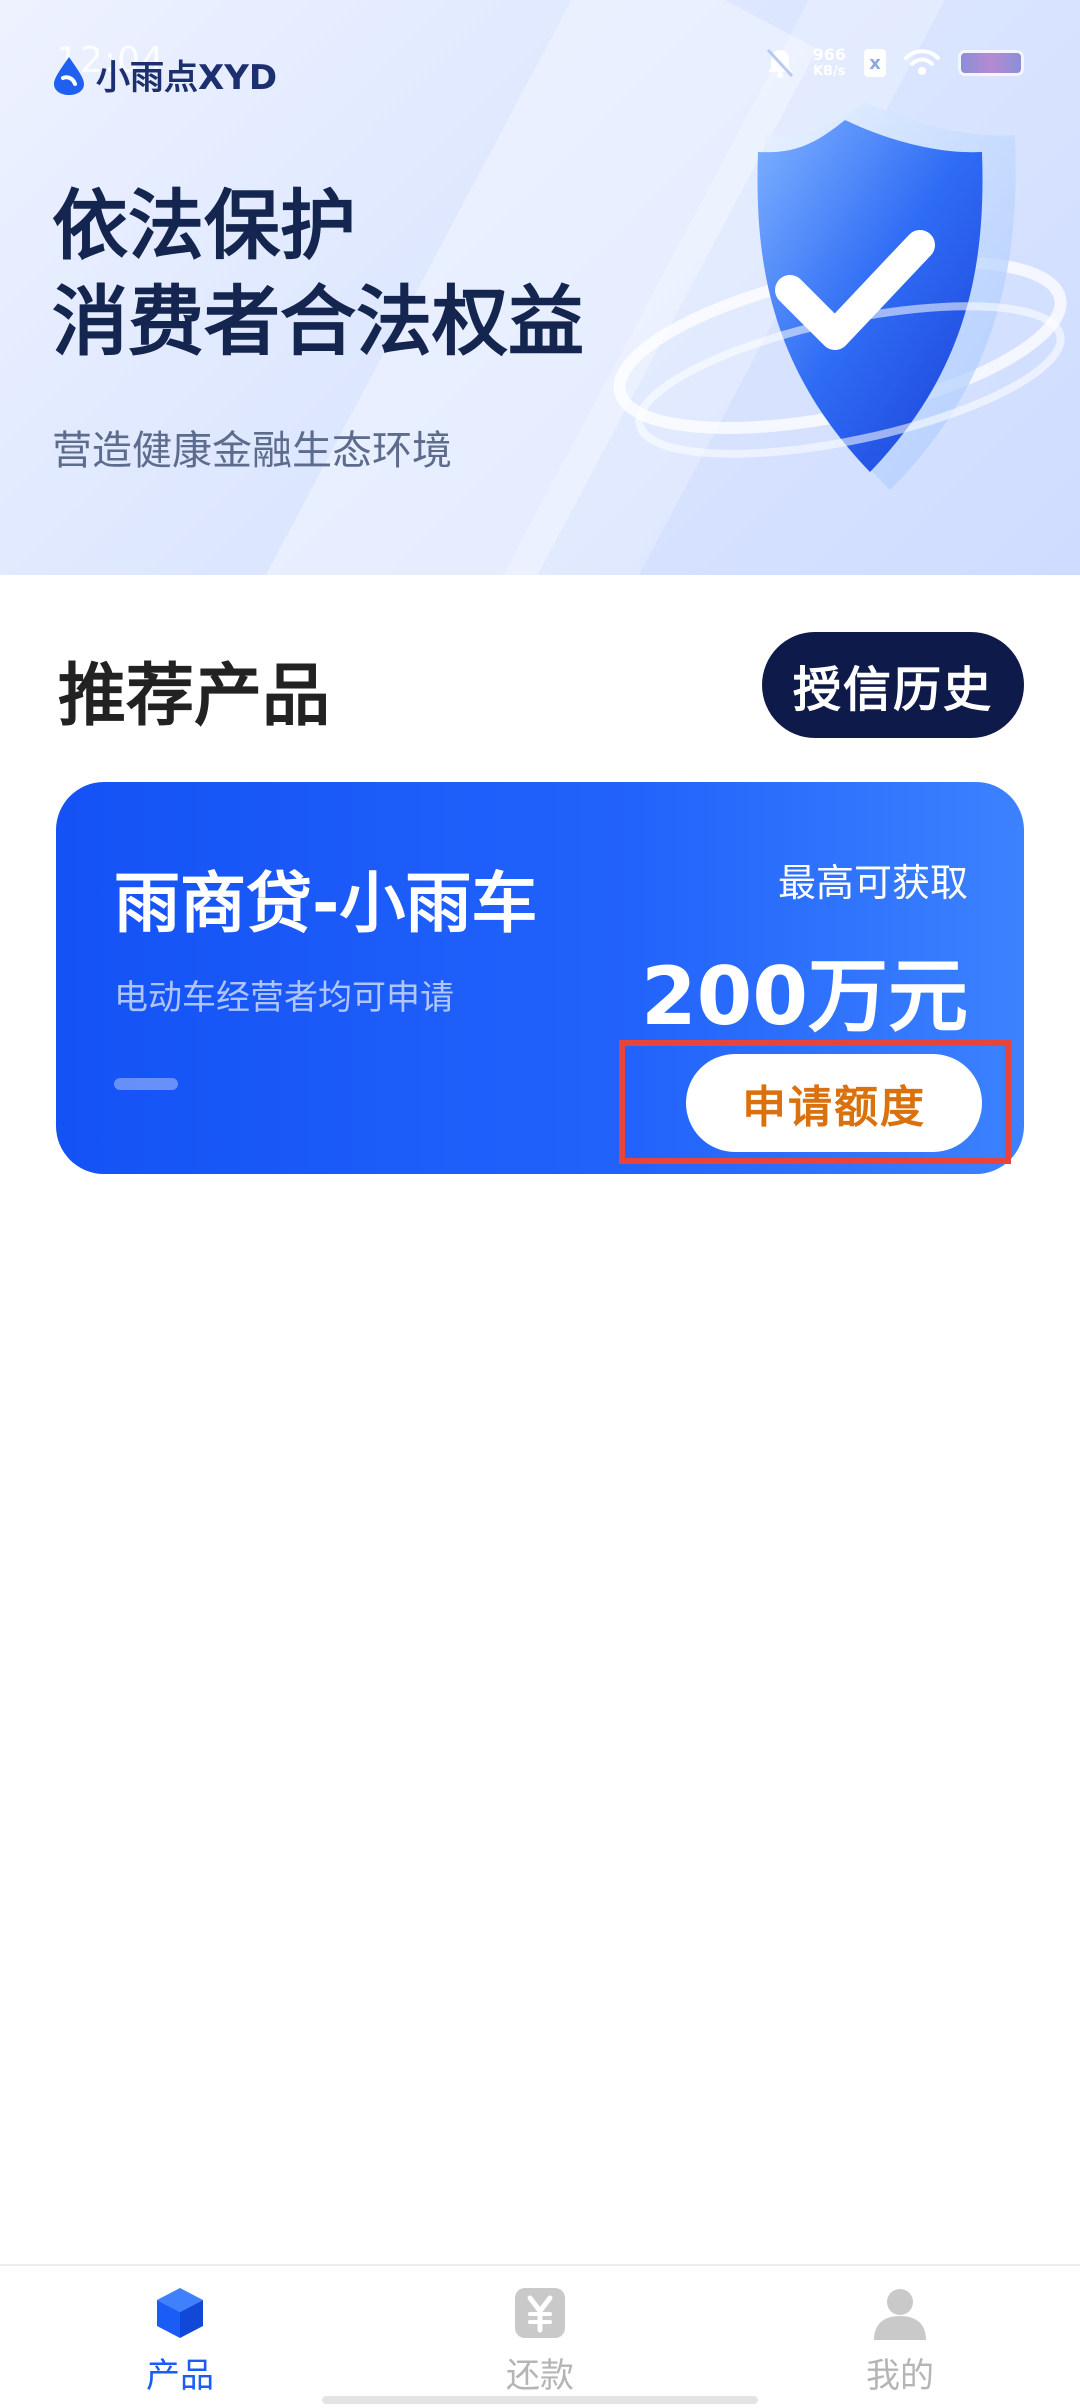 This screenshot has height=2408, width=1080. What do you see at coordinates (894, 63) in the screenshot?
I see `status-icons: 966 KB/s x` at bounding box center [894, 63].